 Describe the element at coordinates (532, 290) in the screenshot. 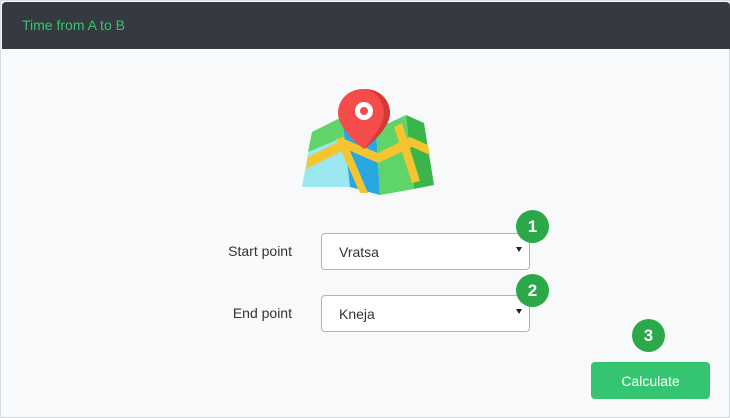

I see `step-2-badge: 2` at that location.